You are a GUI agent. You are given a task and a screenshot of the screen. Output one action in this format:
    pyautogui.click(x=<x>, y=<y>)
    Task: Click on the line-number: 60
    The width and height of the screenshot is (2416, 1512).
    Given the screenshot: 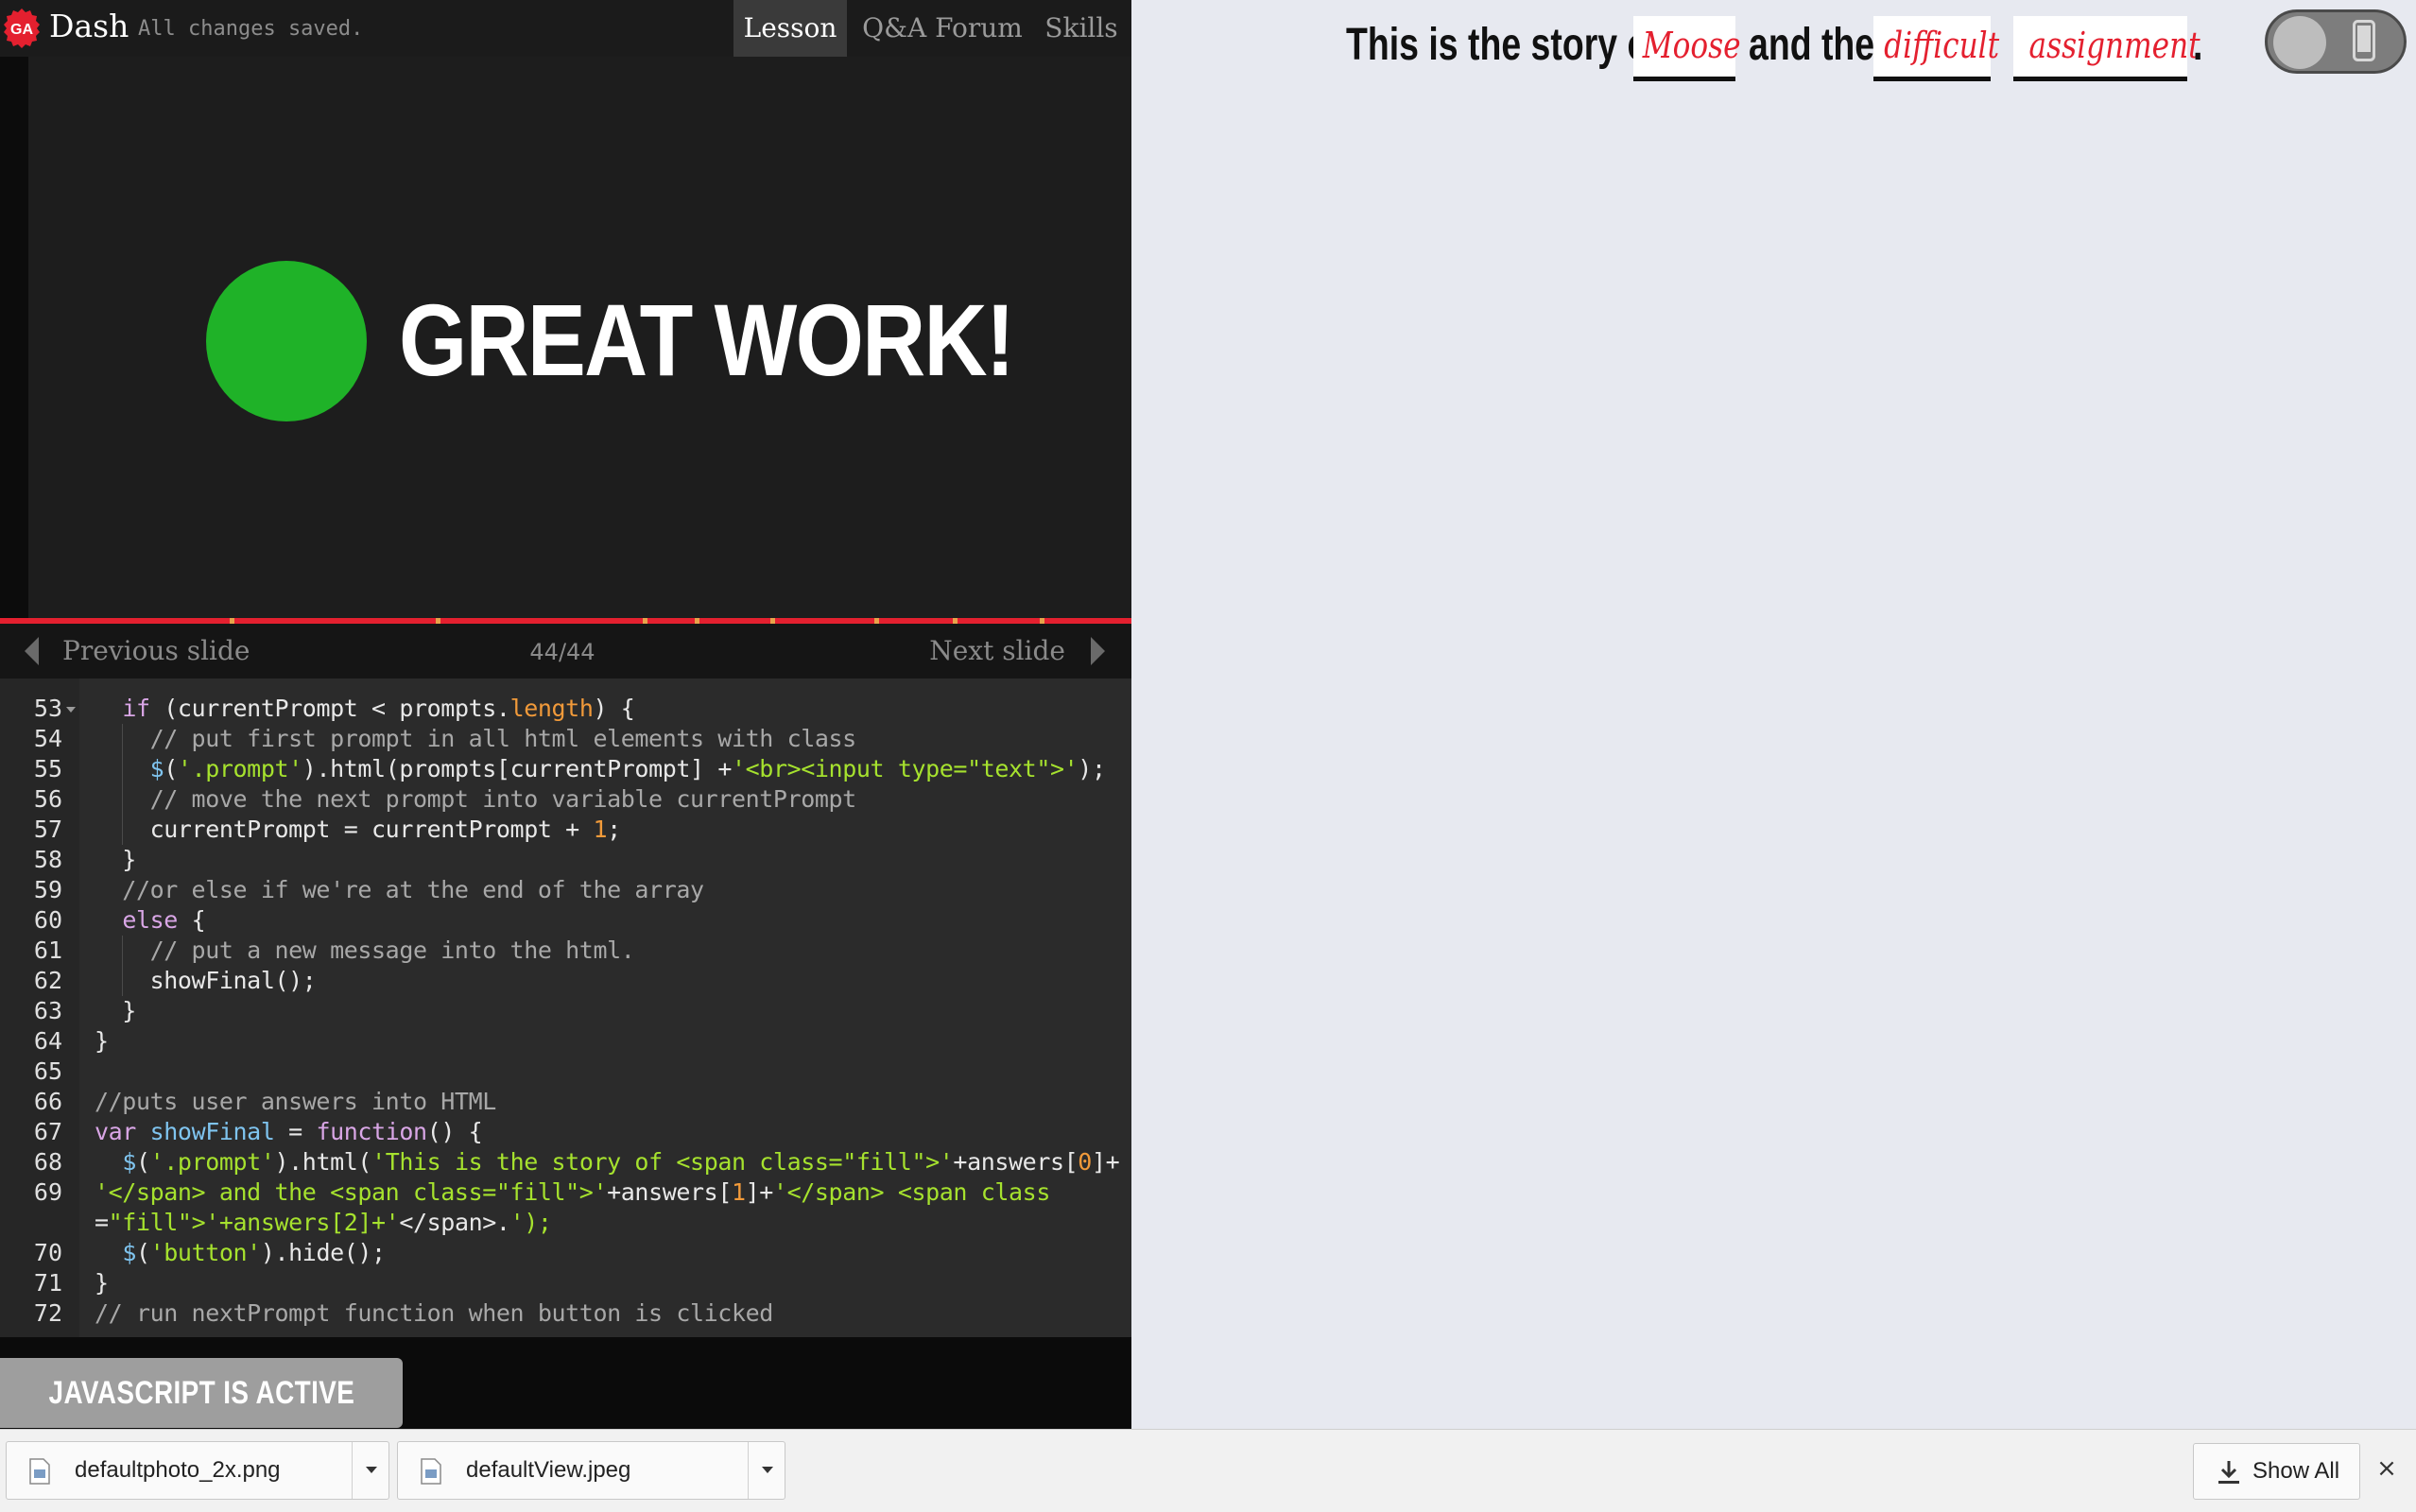 What is the action you would take?
    pyautogui.click(x=47, y=920)
    